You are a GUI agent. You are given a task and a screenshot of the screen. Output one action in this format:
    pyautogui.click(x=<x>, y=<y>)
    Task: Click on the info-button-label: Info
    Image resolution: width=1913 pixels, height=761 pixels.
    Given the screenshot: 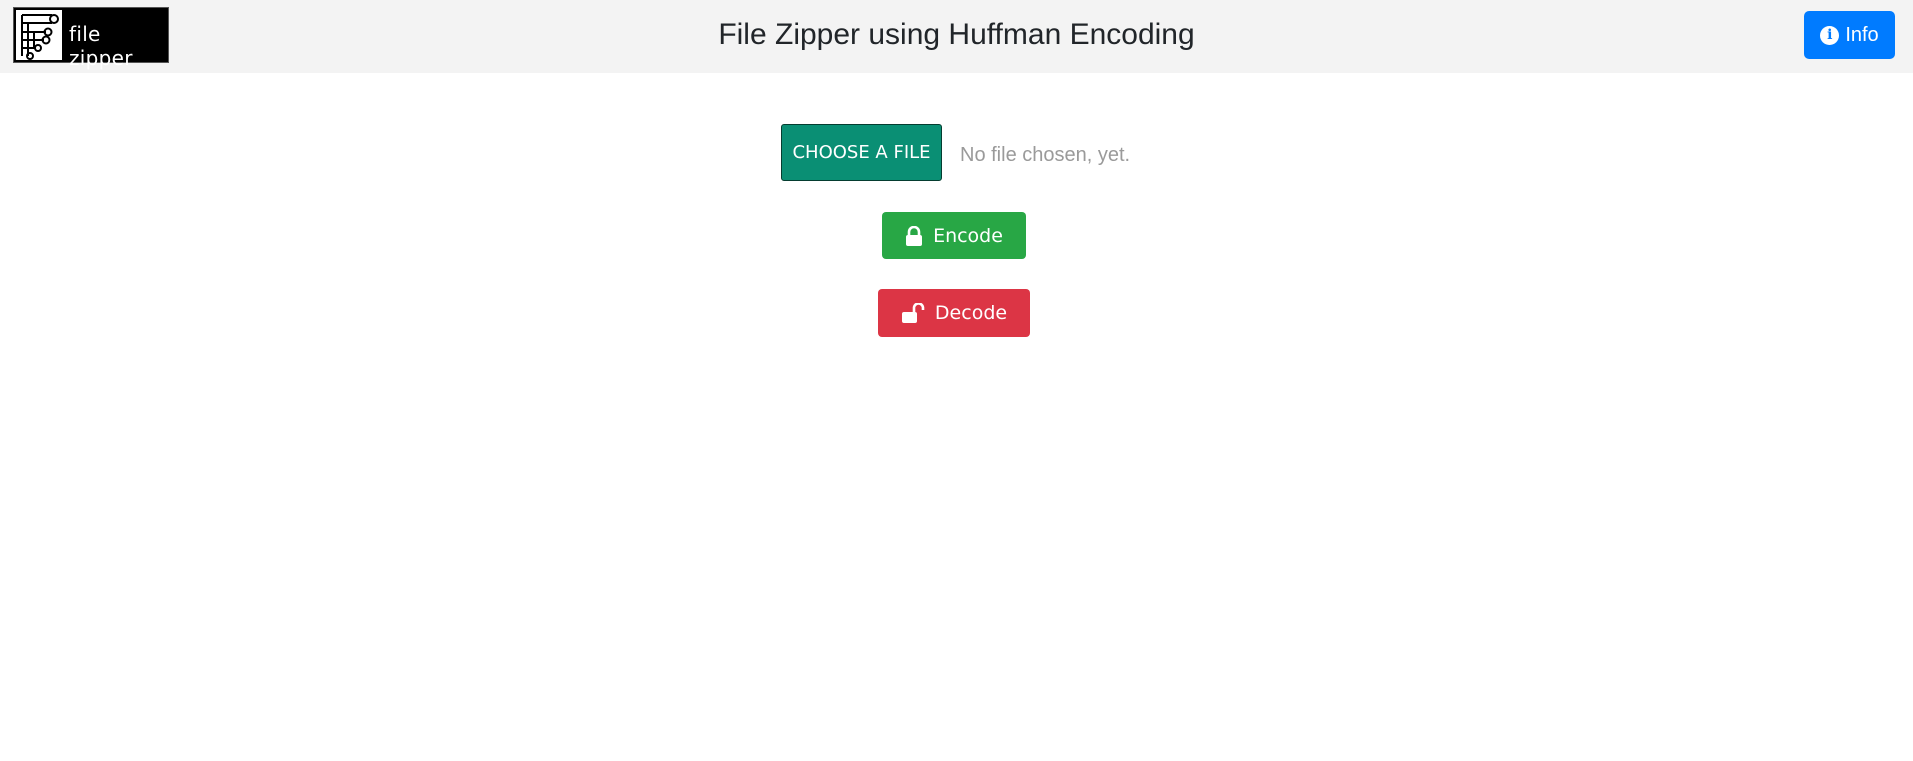 What is the action you would take?
    pyautogui.click(x=1862, y=34)
    